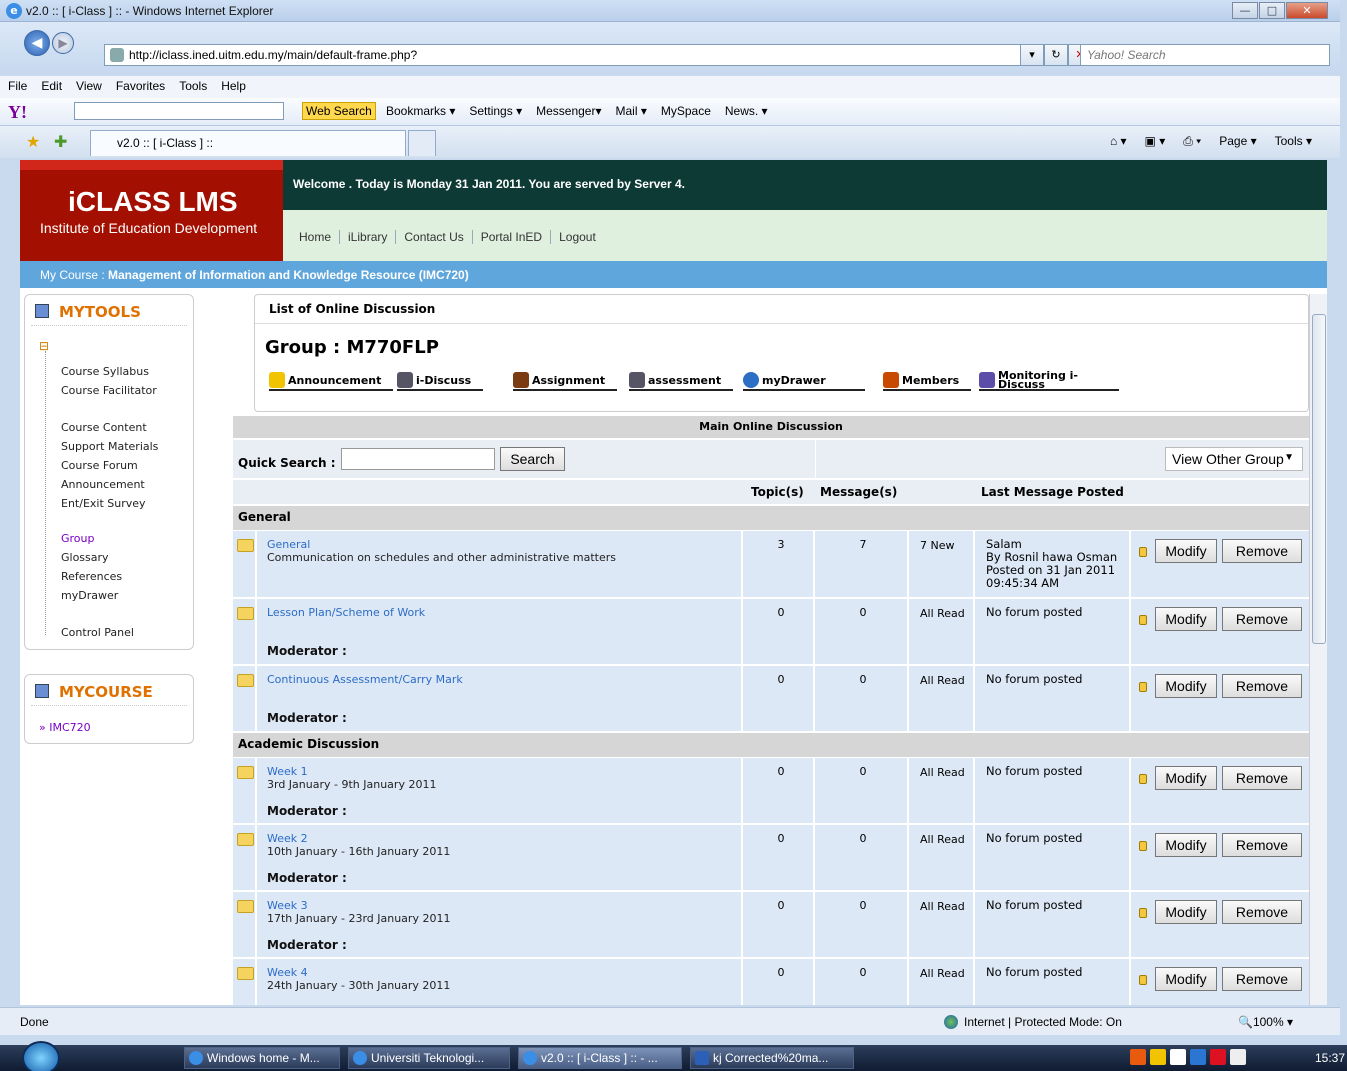  Describe the element at coordinates (193, 87) in the screenshot. I see `menu-tools: Tools` at that location.